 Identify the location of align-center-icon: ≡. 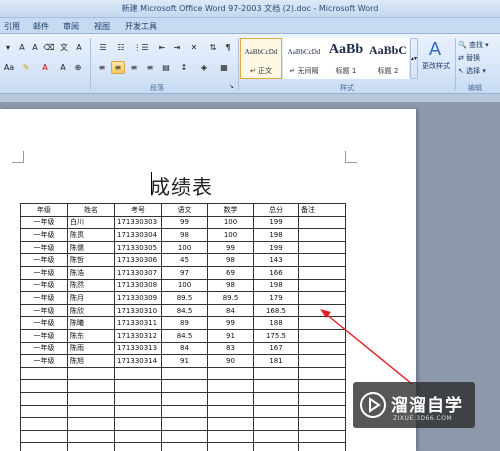
(118, 67).